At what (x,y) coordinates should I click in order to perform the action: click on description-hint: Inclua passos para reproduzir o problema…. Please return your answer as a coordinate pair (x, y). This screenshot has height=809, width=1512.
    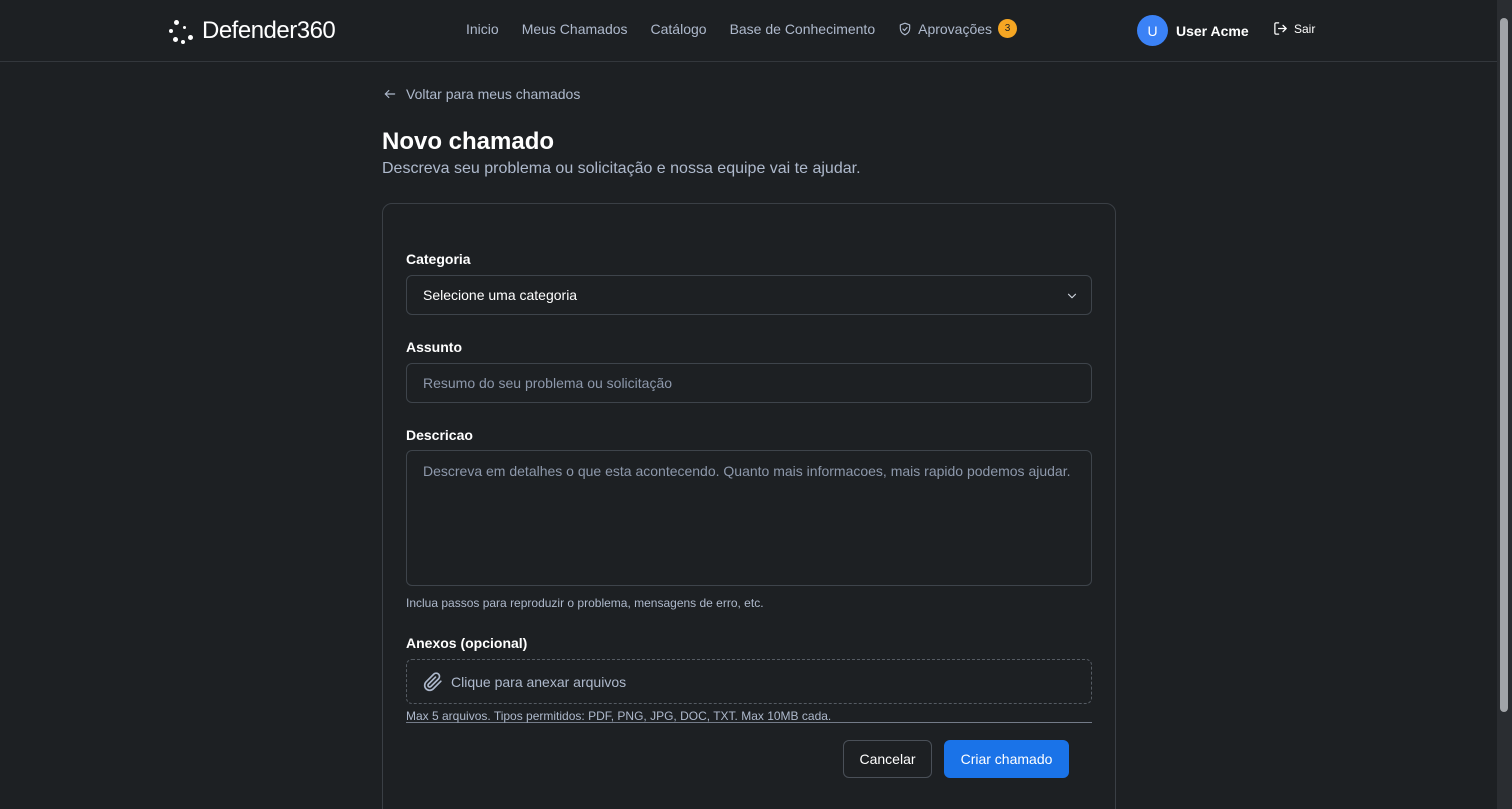
    Looking at the image, I should click on (585, 603).